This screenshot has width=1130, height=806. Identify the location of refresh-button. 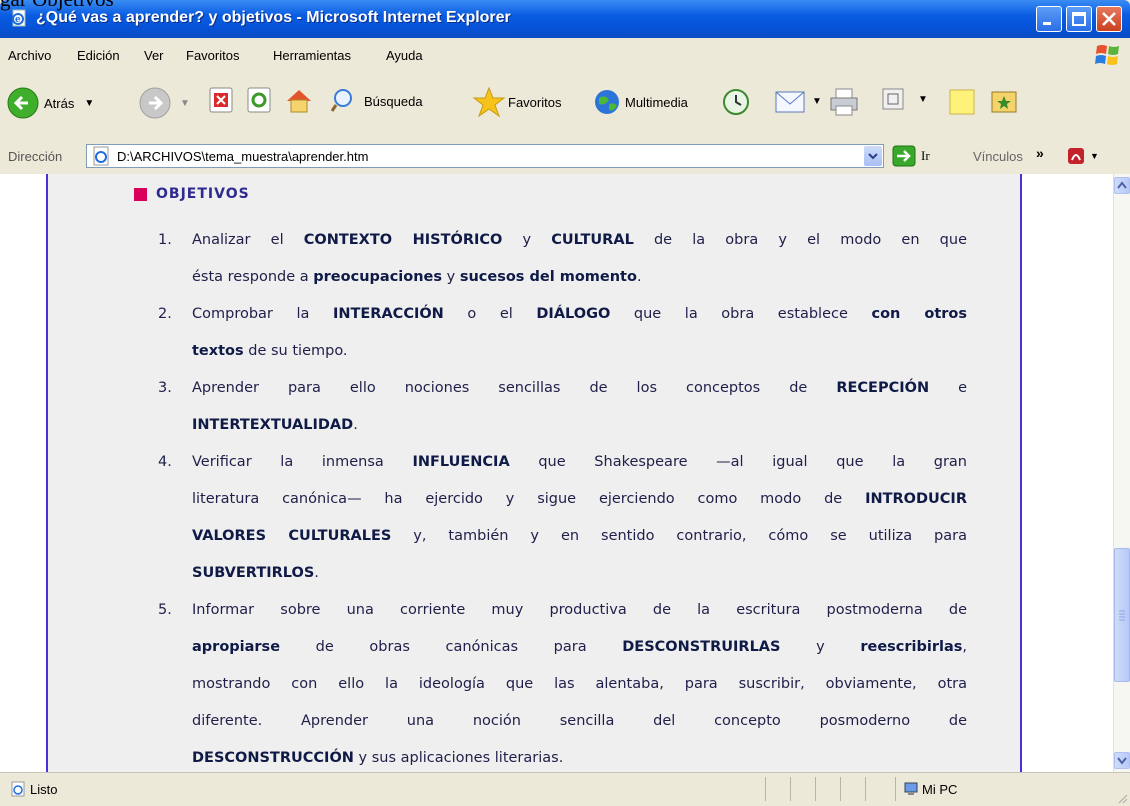
(259, 100).